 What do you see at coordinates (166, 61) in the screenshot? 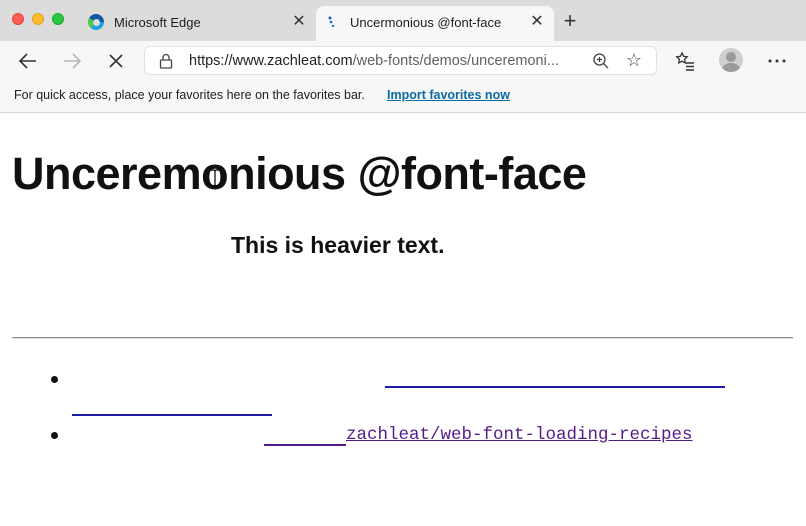
I see `lock-icon` at bounding box center [166, 61].